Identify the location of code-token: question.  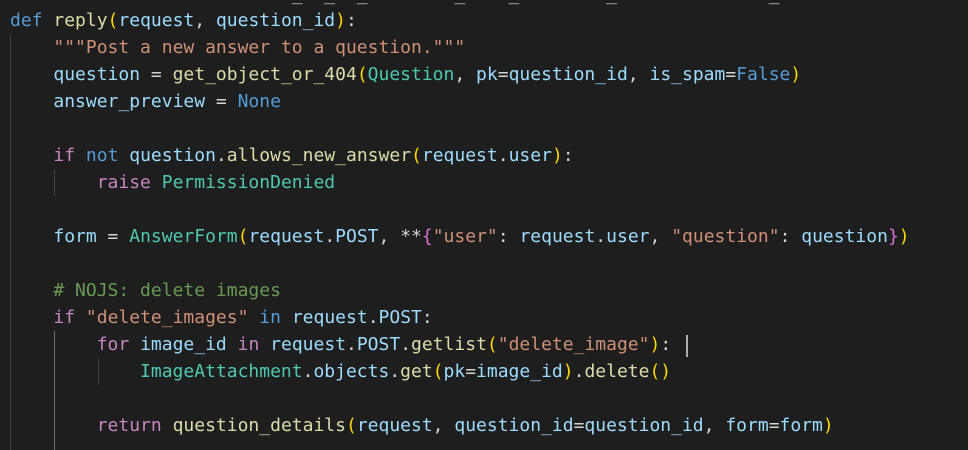
(97, 74).